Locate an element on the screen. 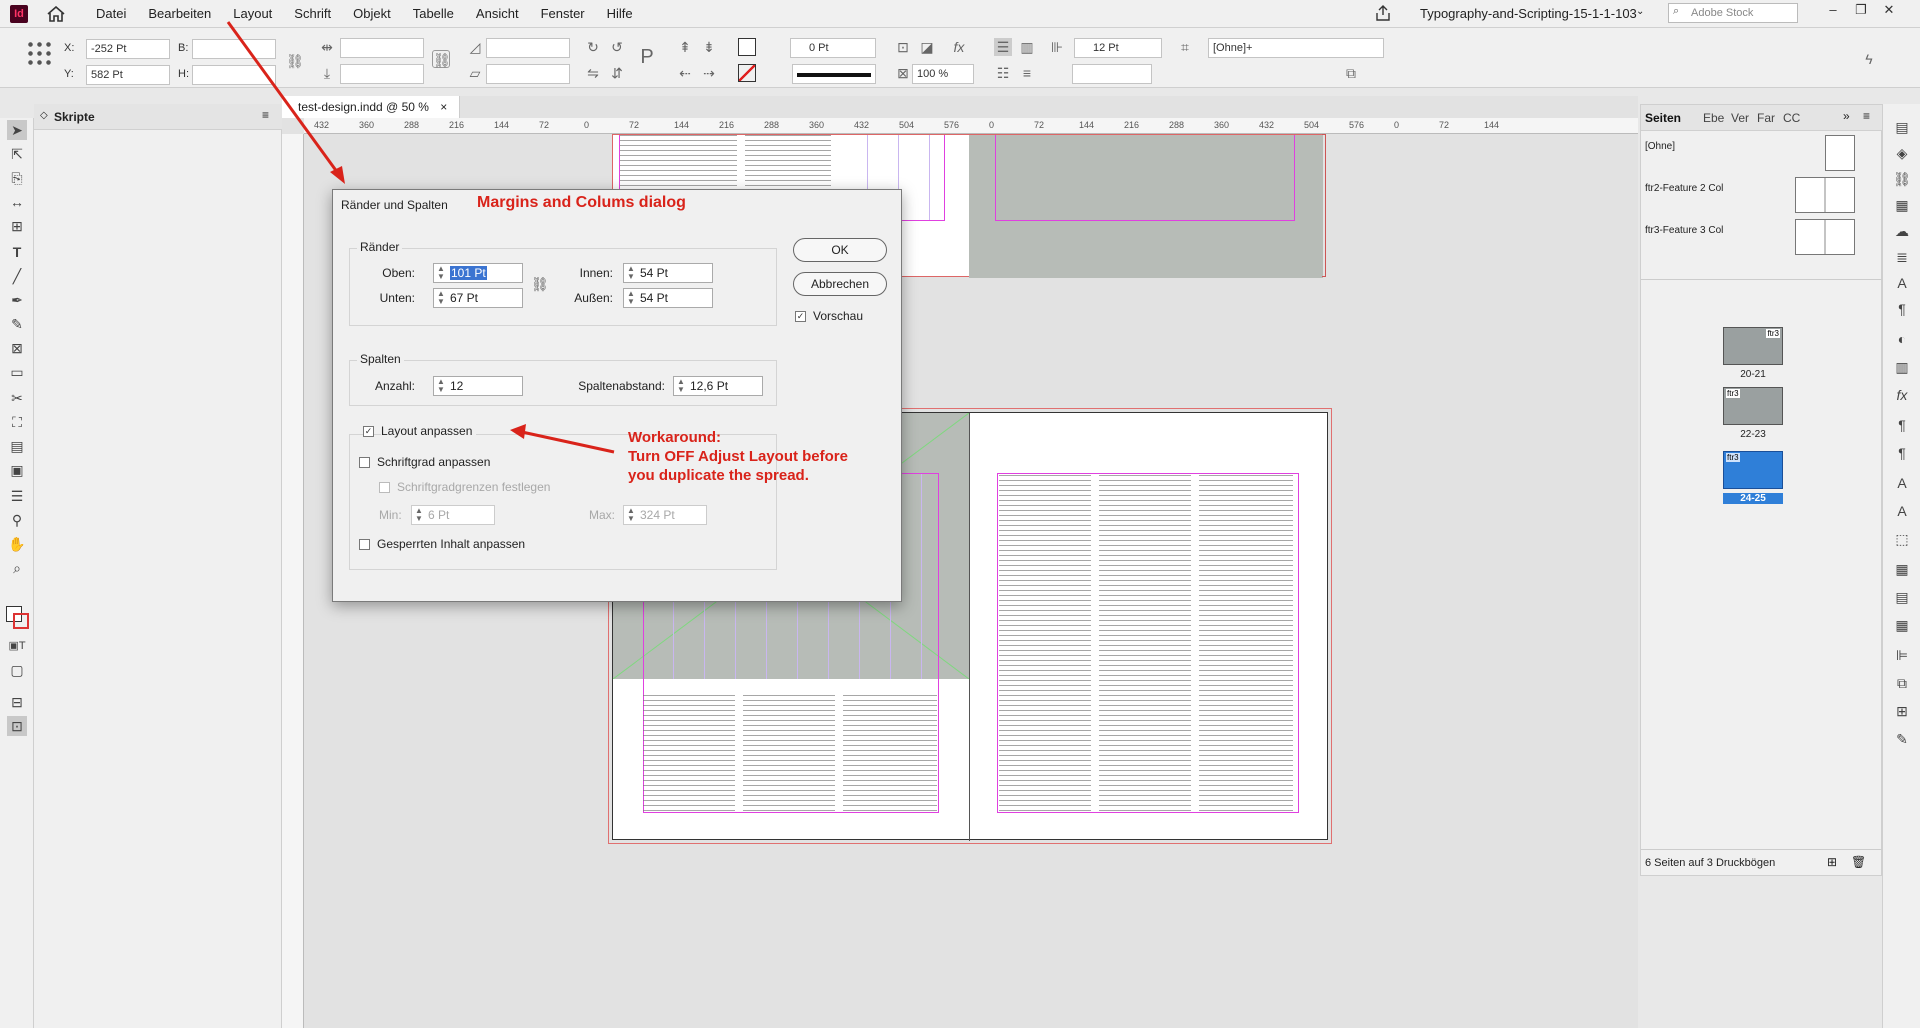 The image size is (1920, 1028). gradient-panel-icon: ▥ is located at coordinates (1902, 367).